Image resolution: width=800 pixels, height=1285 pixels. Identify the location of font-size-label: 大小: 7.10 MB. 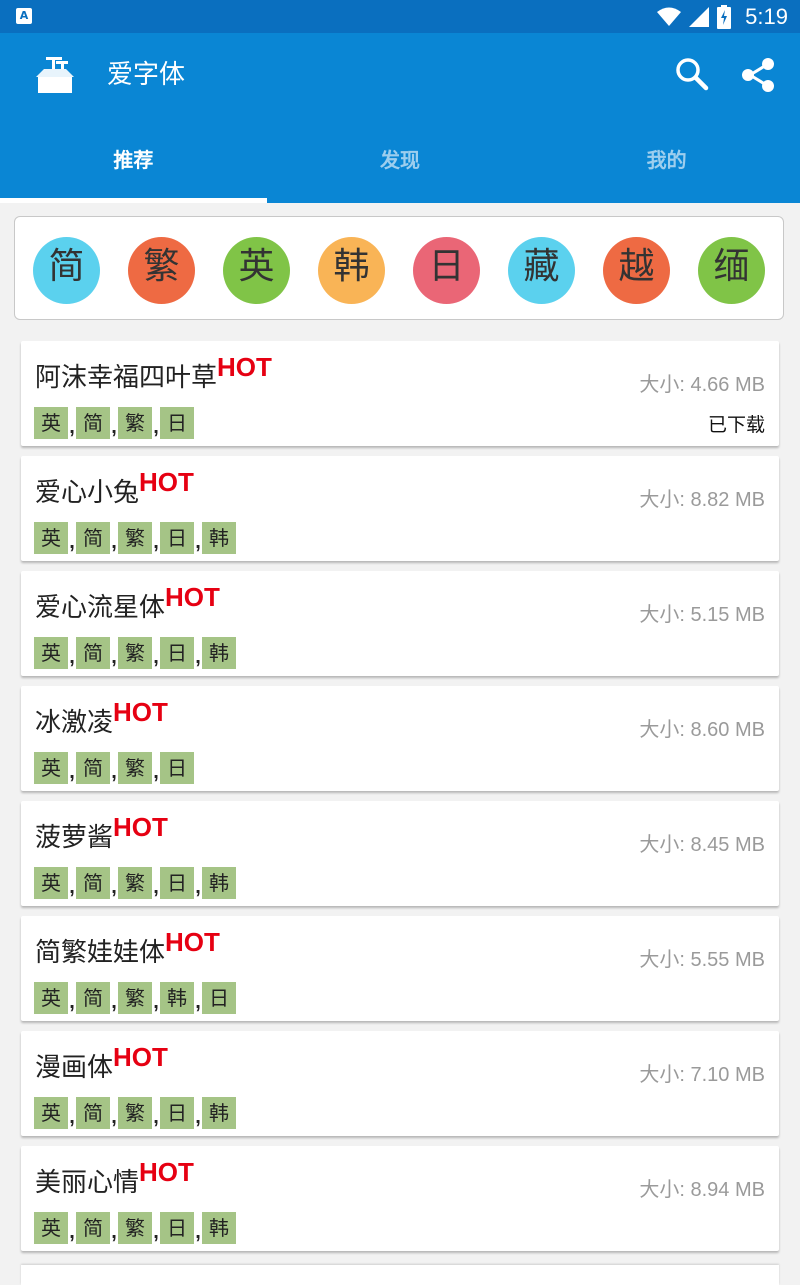
(702, 1075).